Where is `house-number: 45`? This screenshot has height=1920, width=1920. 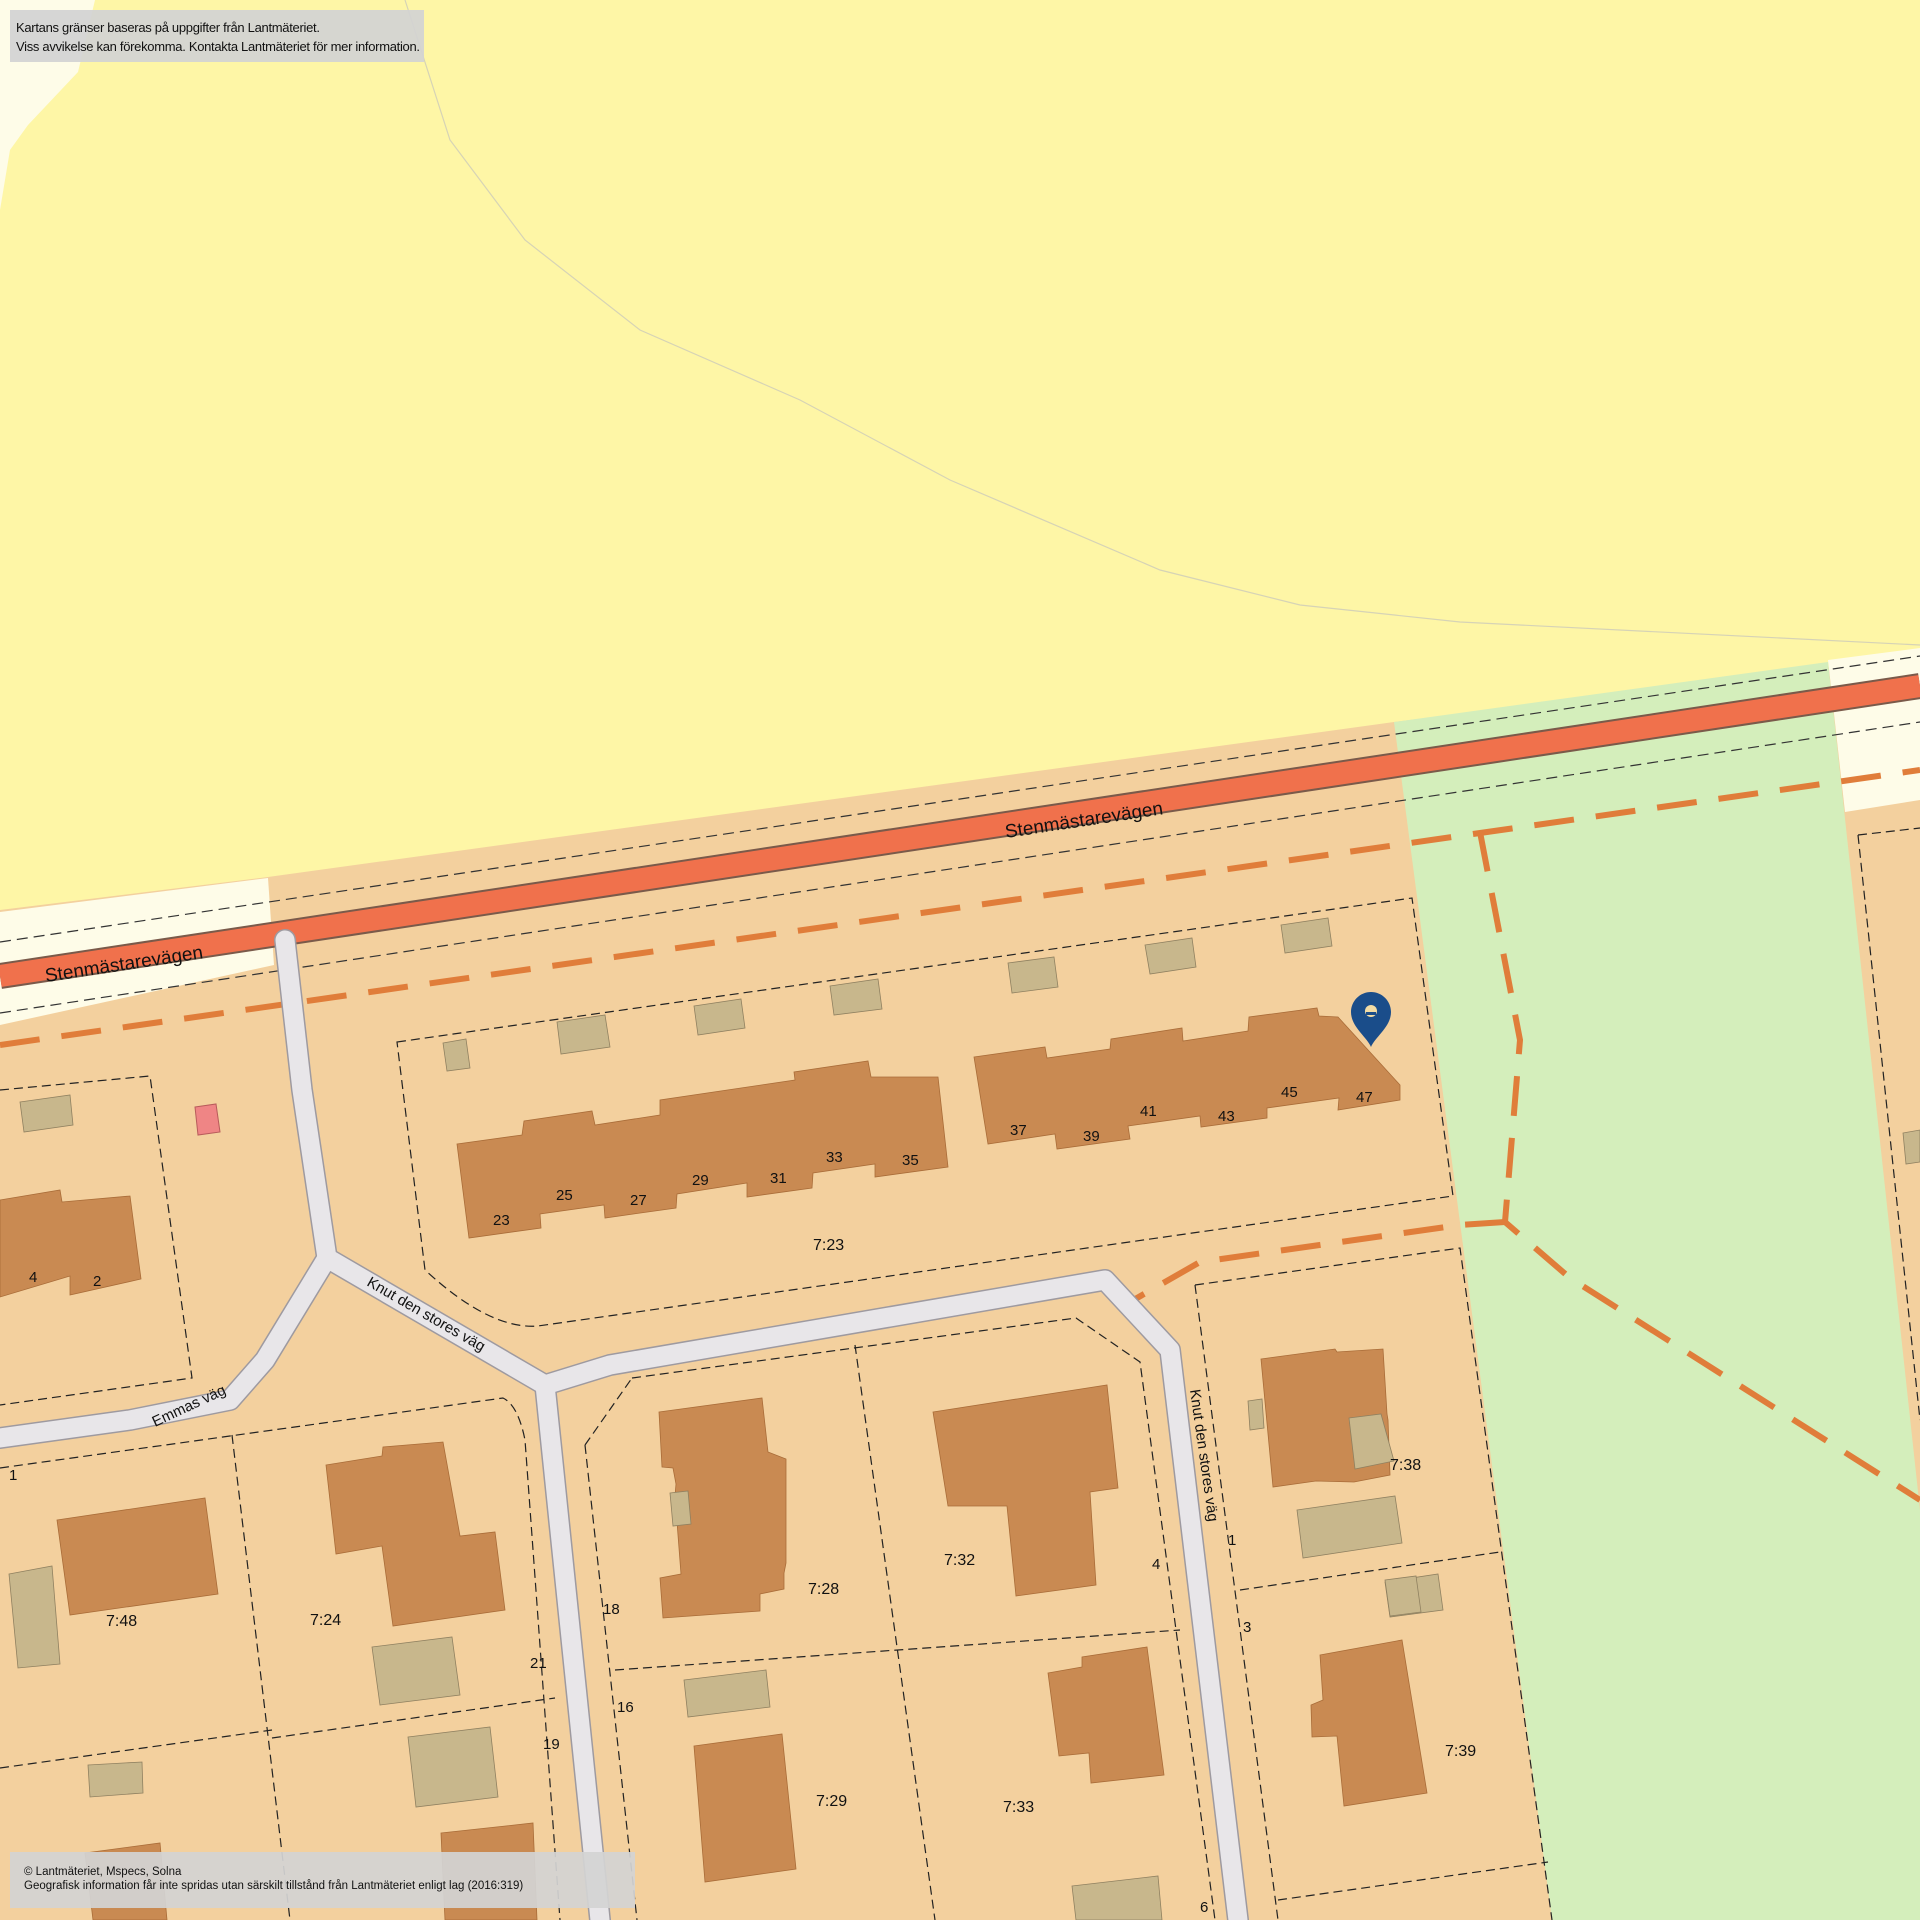
house-number: 45 is located at coordinates (1289, 1092).